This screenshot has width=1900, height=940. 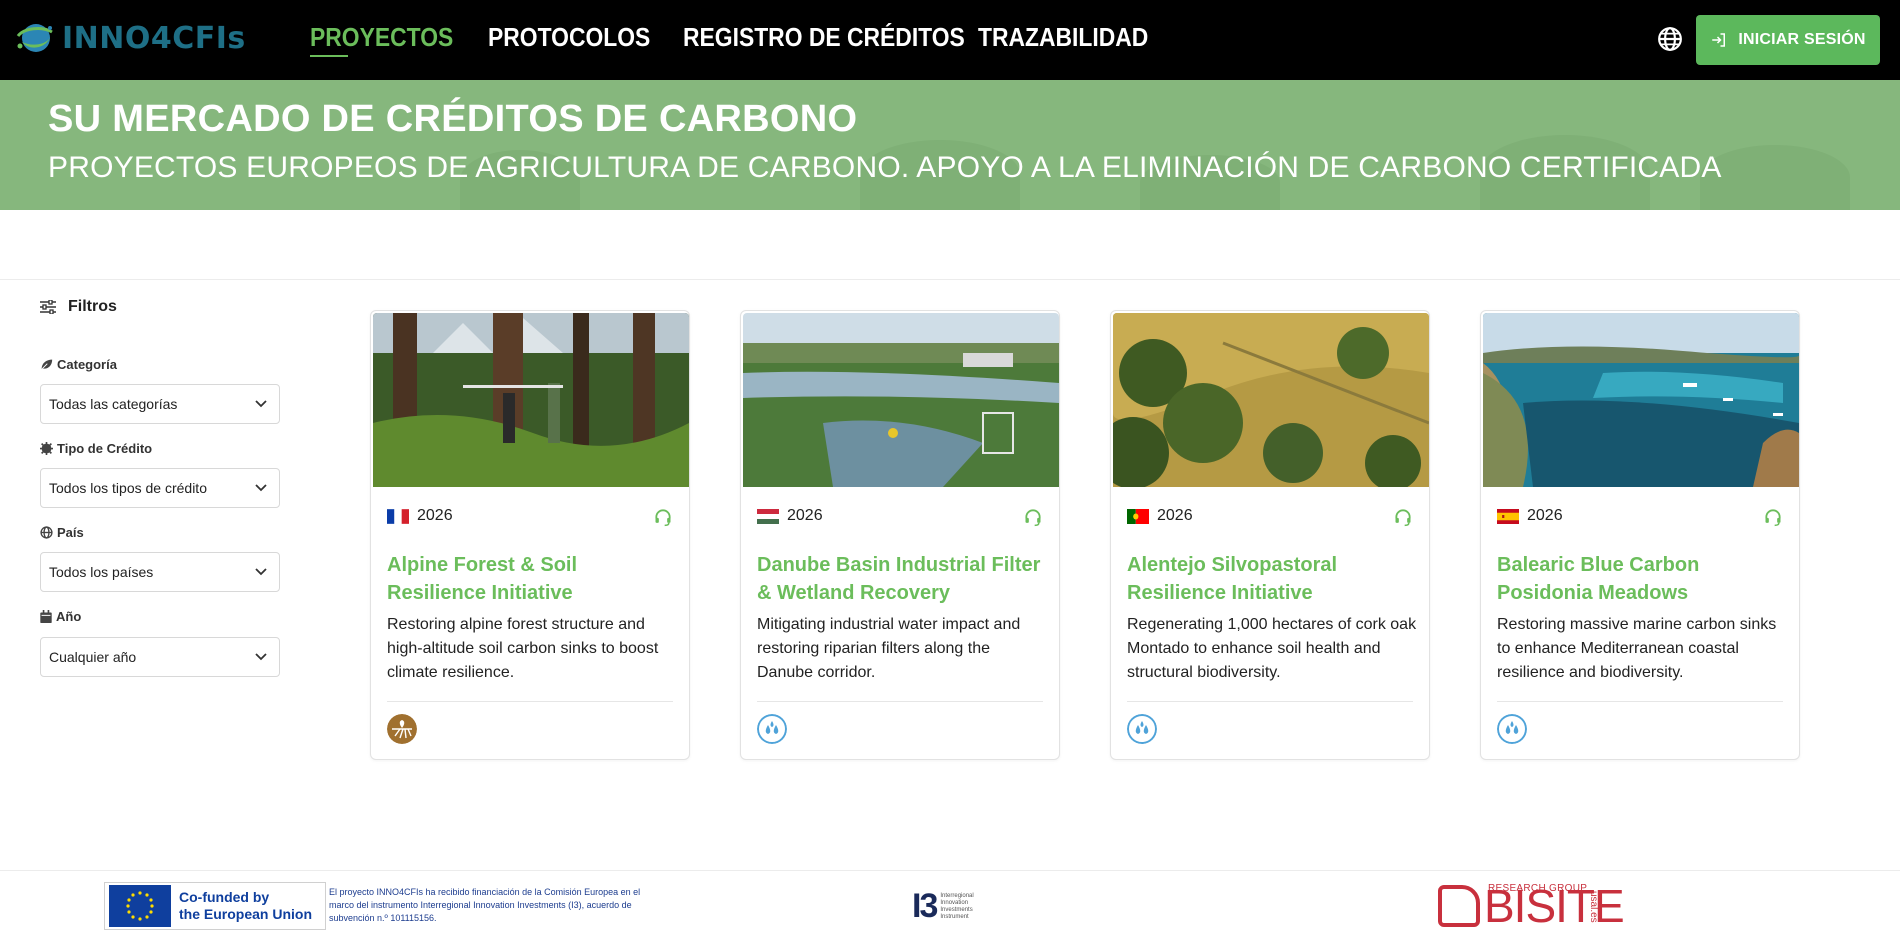 I want to click on i3-mark: I3, so click(x=925, y=906).